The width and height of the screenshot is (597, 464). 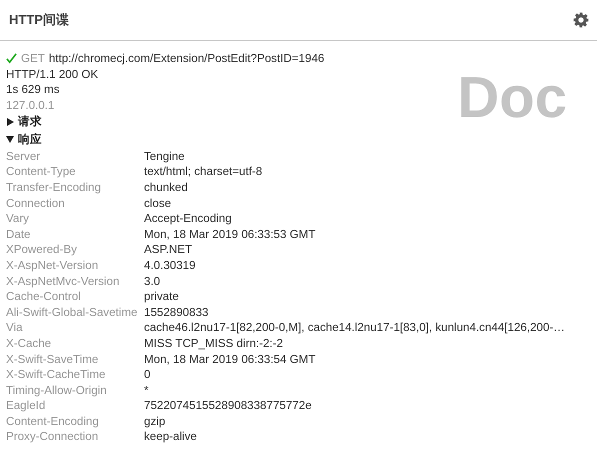 I want to click on header-name: X-AspNet-Version, so click(x=53, y=266).